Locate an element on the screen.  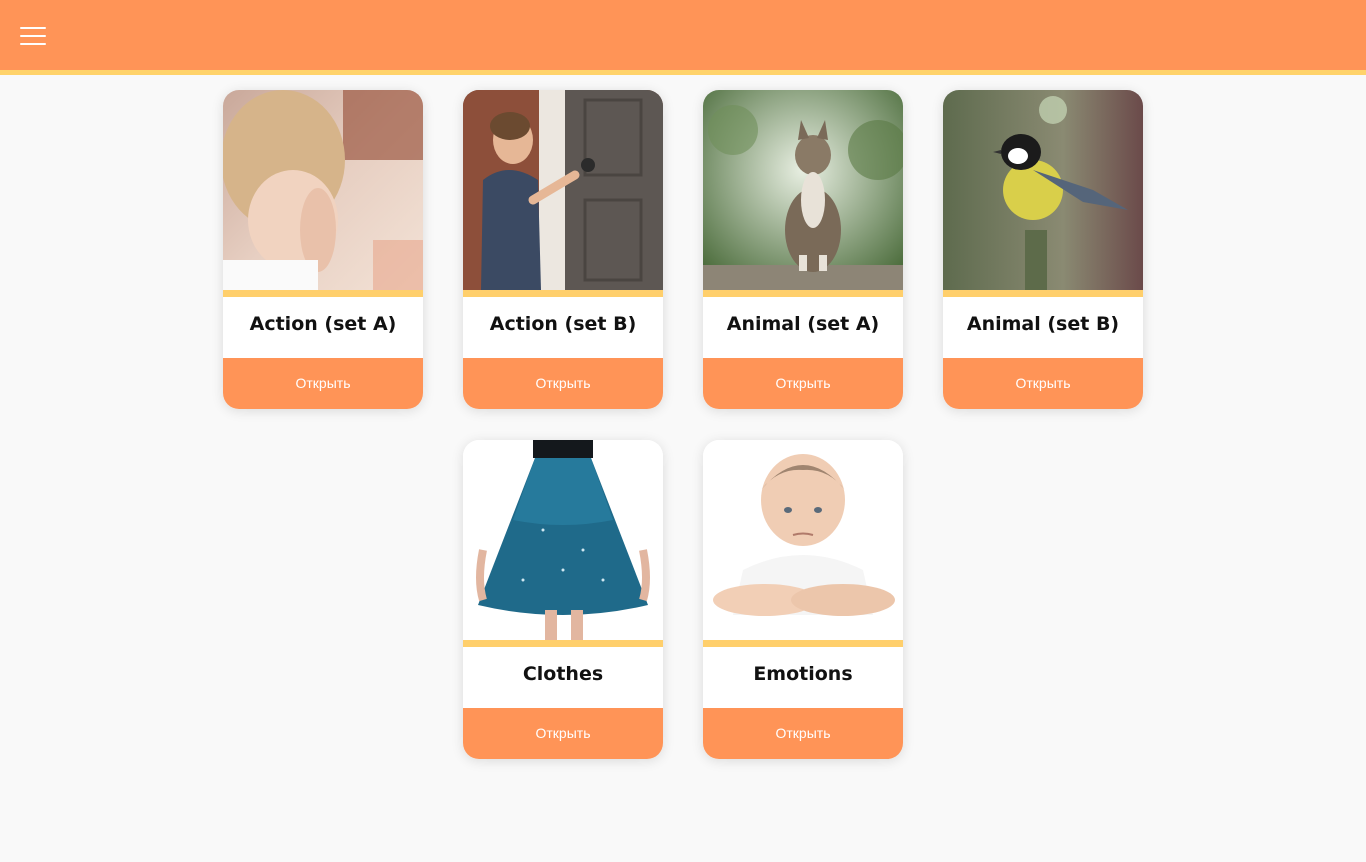
card-animal-set-a: Animal (set A) Открыть is located at coordinates (803, 249).